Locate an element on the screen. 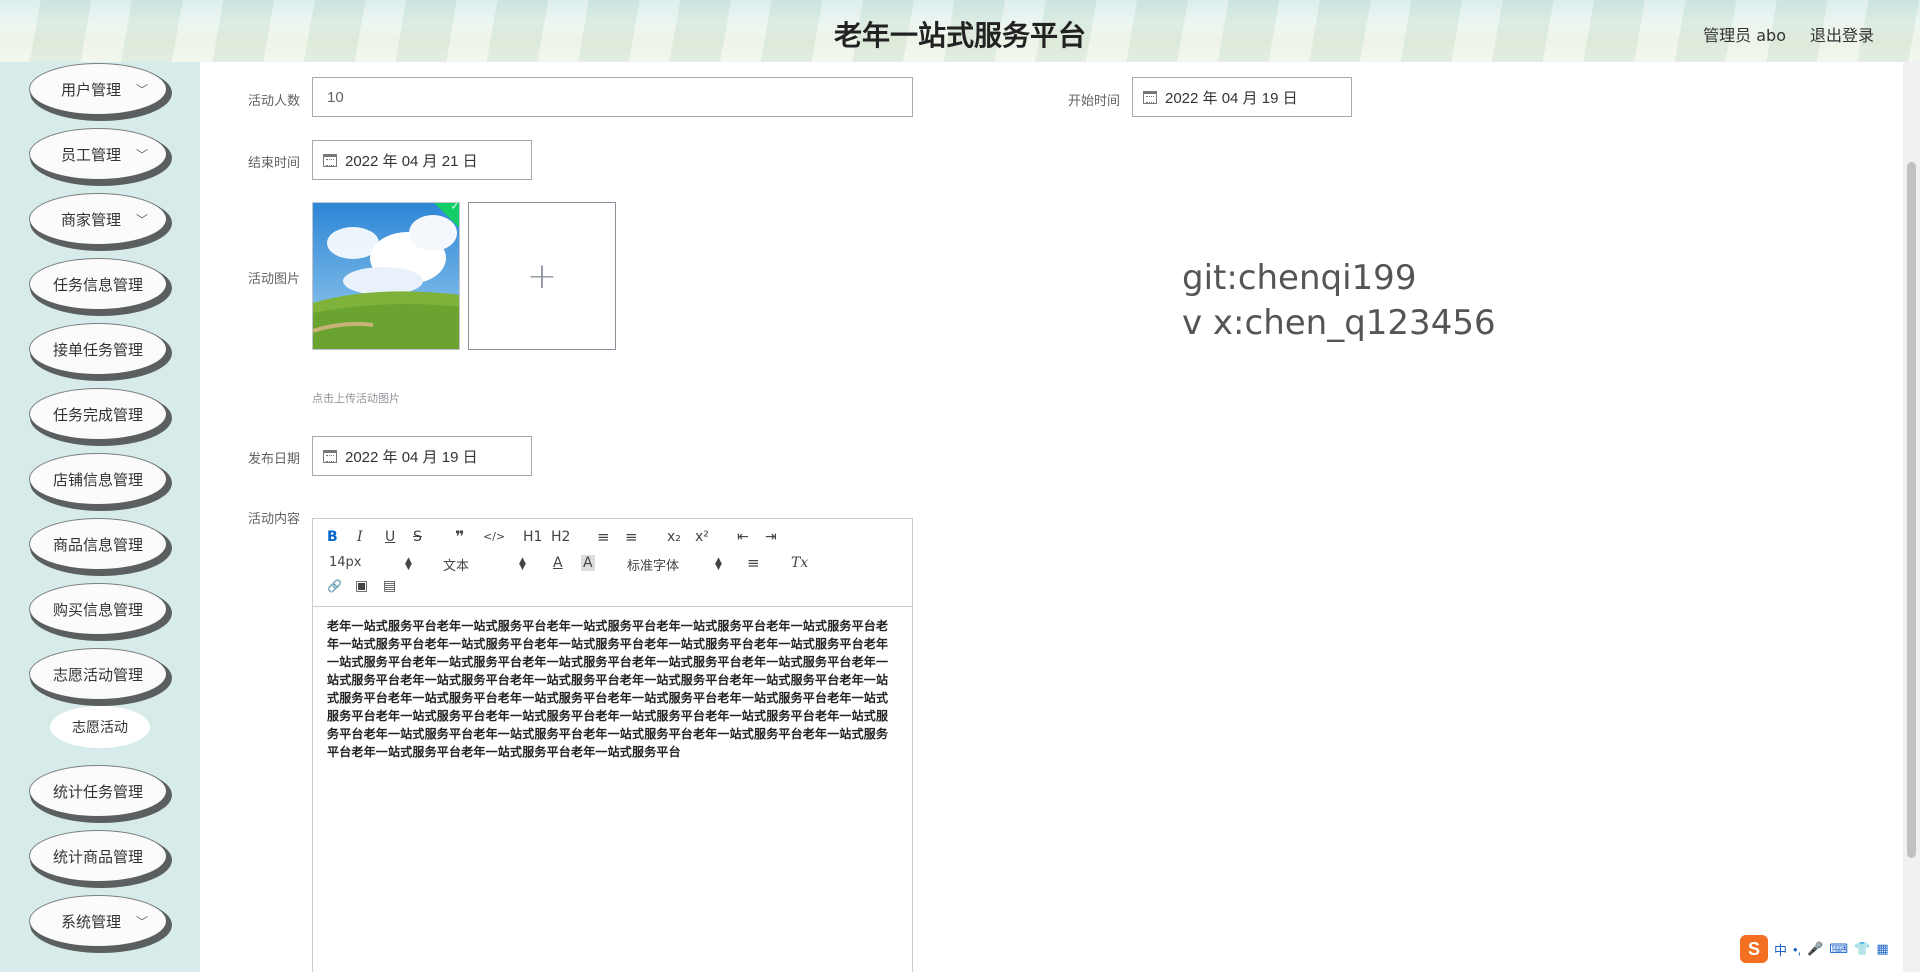 Image resolution: width=1920 pixels, height=972 pixels. font-family-value: 标准字体 is located at coordinates (653, 566).